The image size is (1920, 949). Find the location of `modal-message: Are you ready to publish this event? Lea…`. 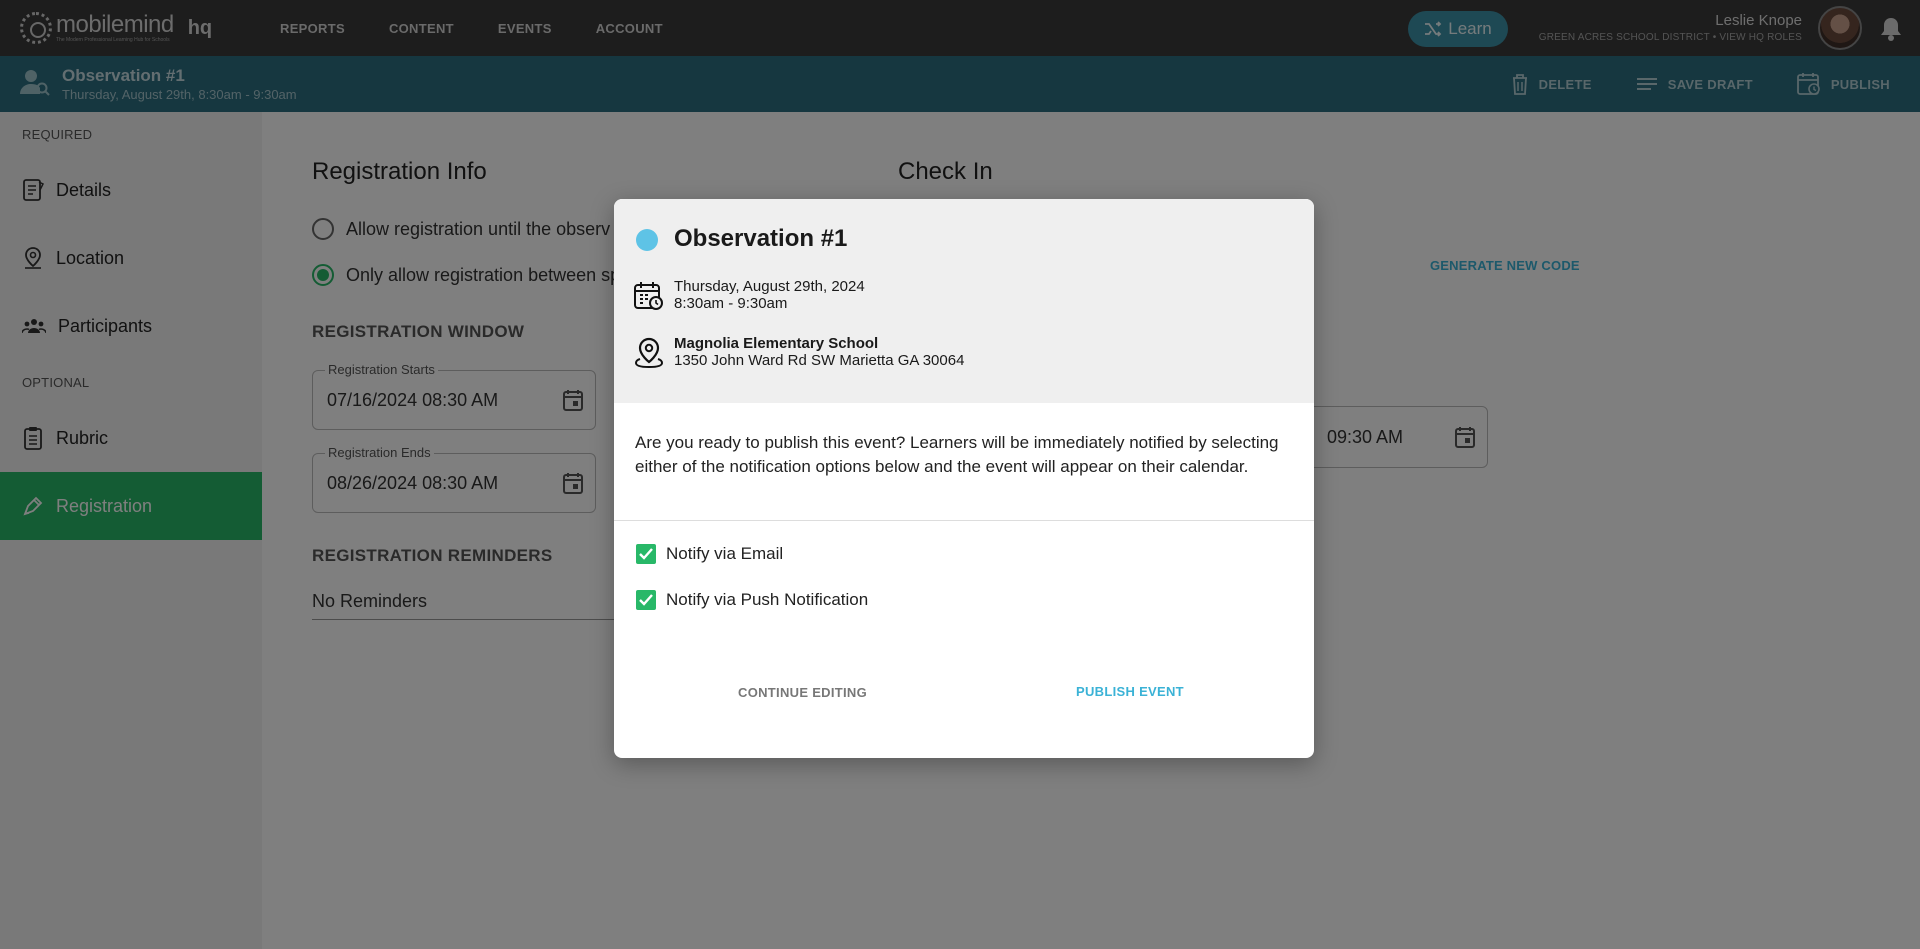

modal-message: Are you ready to publish this event? Lea… is located at coordinates (957, 454).